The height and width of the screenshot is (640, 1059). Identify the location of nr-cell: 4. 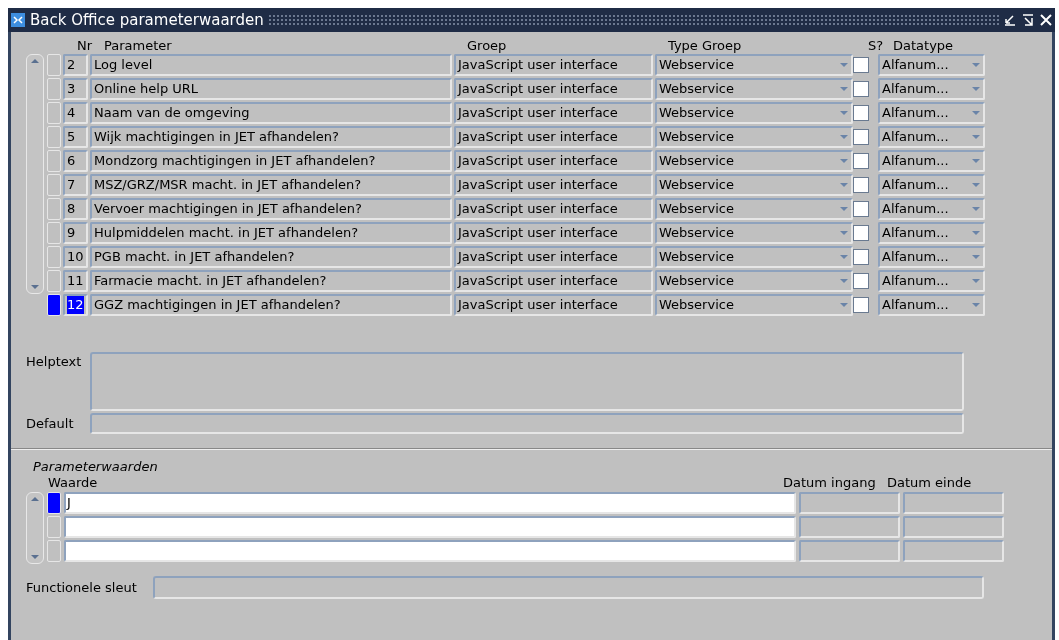
(75, 113).